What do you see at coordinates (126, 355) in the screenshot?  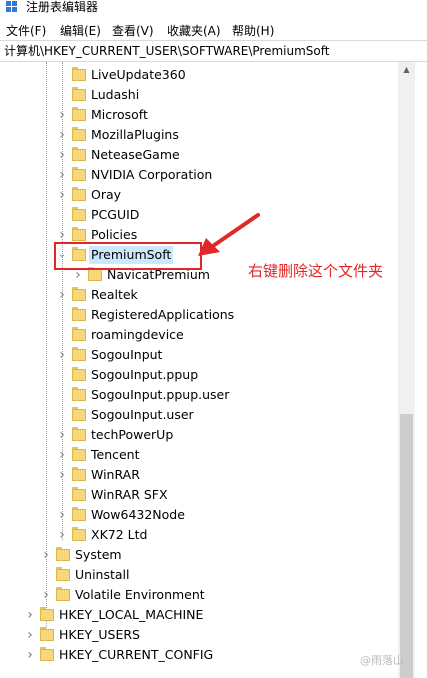 I see `tree-node-label: SogouInput` at bounding box center [126, 355].